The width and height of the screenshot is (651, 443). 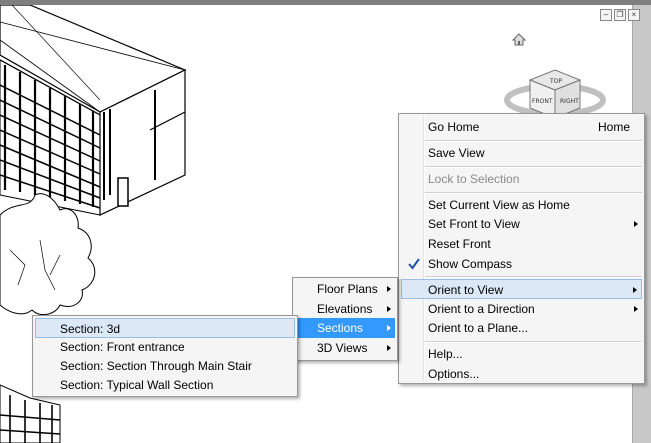 What do you see at coordinates (634, 15) in the screenshot?
I see `close-icon: ×` at bounding box center [634, 15].